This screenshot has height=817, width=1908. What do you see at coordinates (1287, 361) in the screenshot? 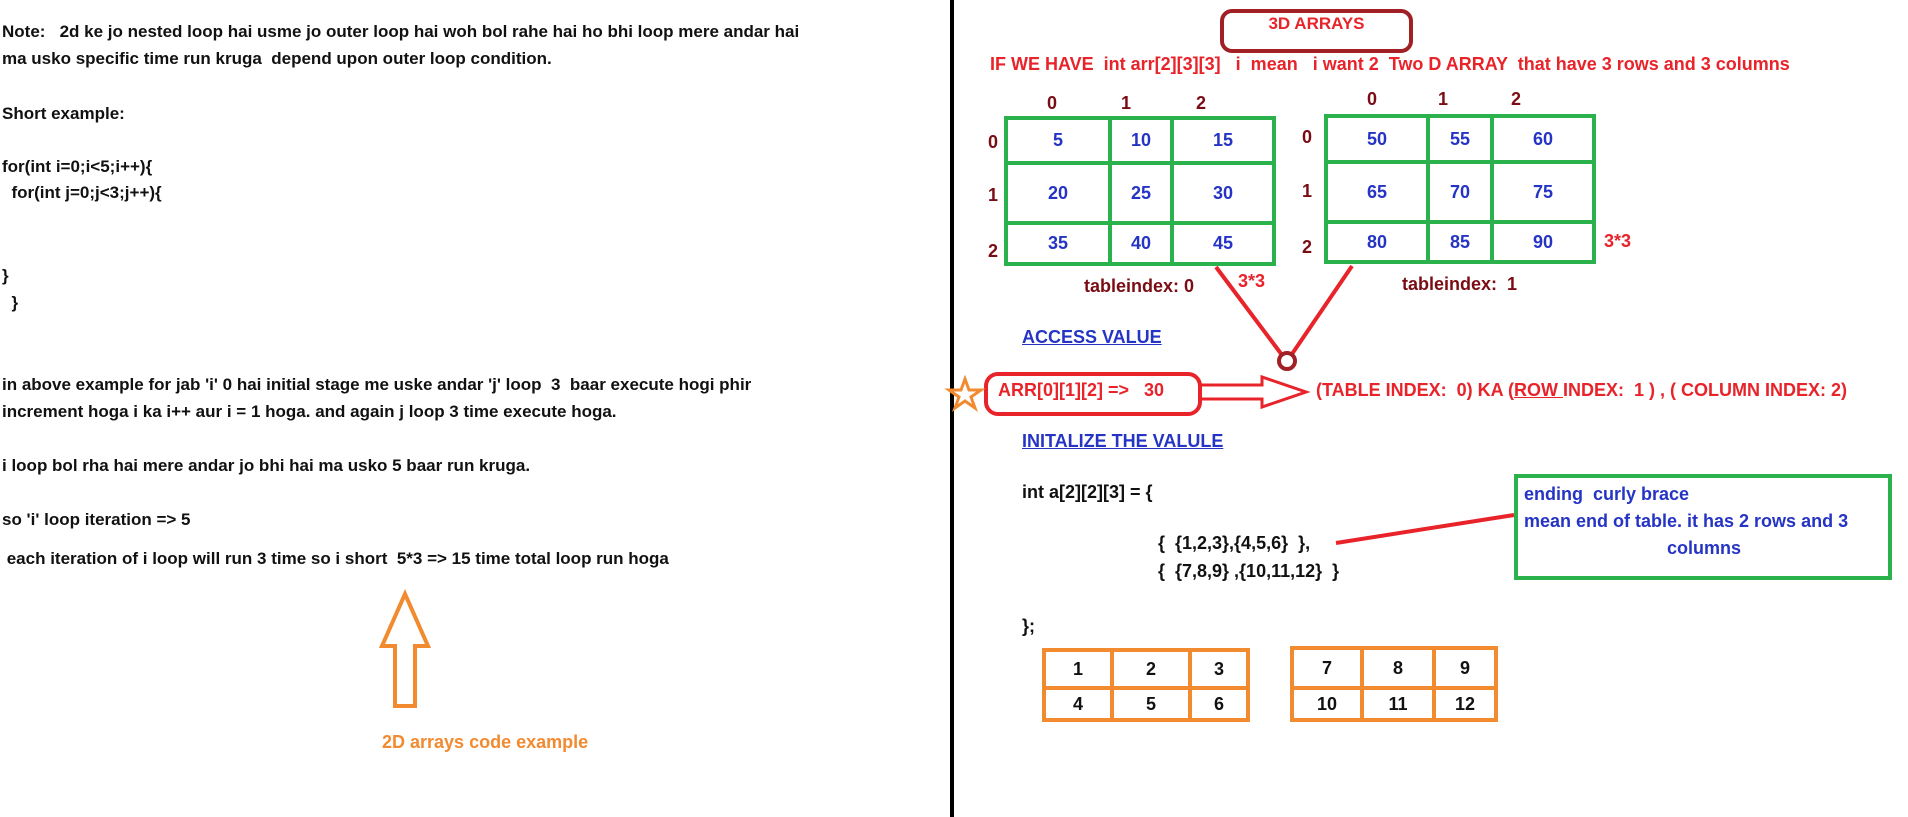
I see `junction-circle-icon` at bounding box center [1287, 361].